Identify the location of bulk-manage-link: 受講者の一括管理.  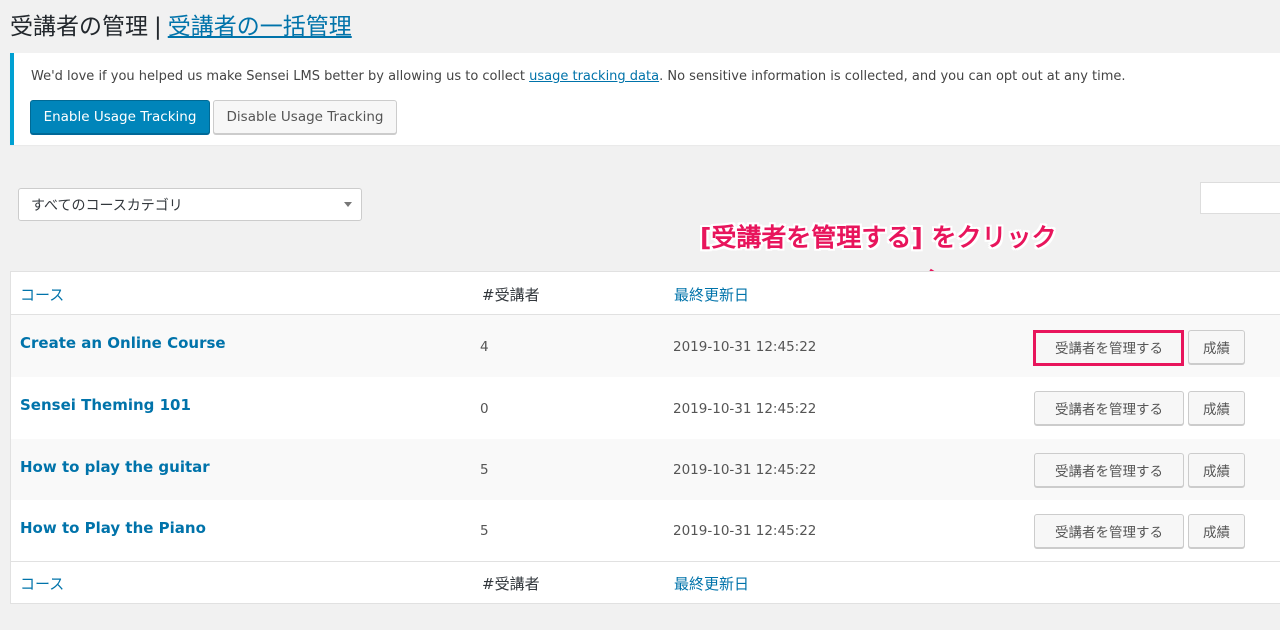
(260, 27).